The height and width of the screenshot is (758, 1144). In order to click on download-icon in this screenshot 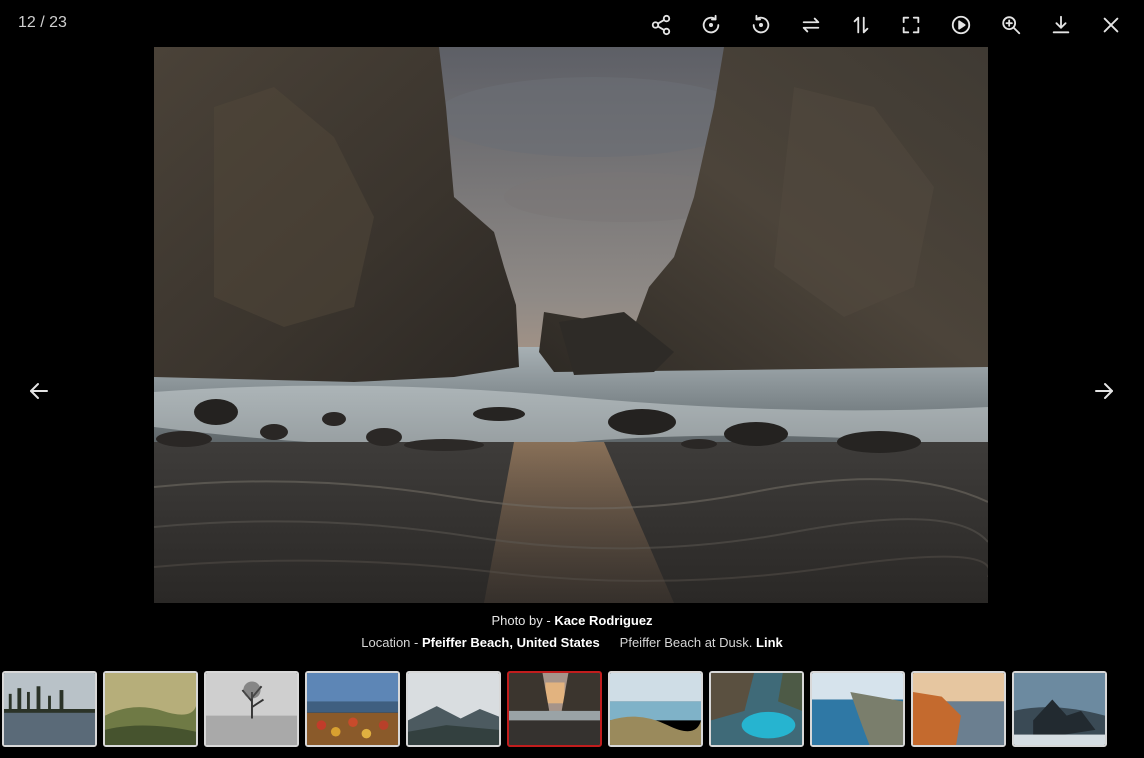, I will do `click(1061, 24)`.